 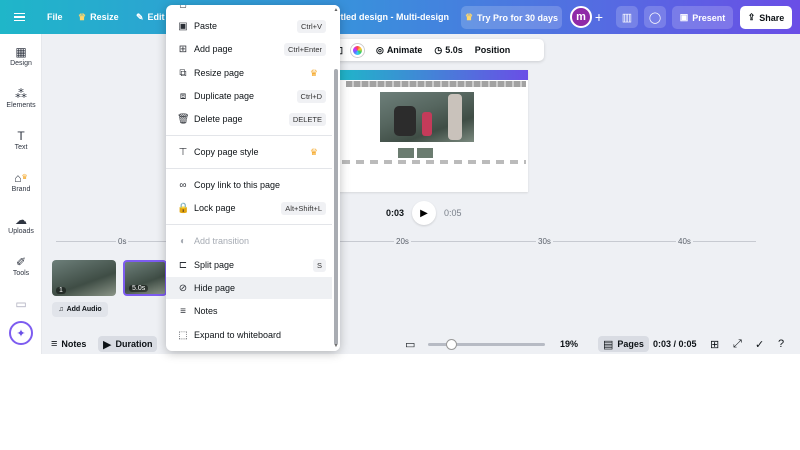 What do you see at coordinates (104, 17) in the screenshot?
I see `resize-label: Resize` at bounding box center [104, 17].